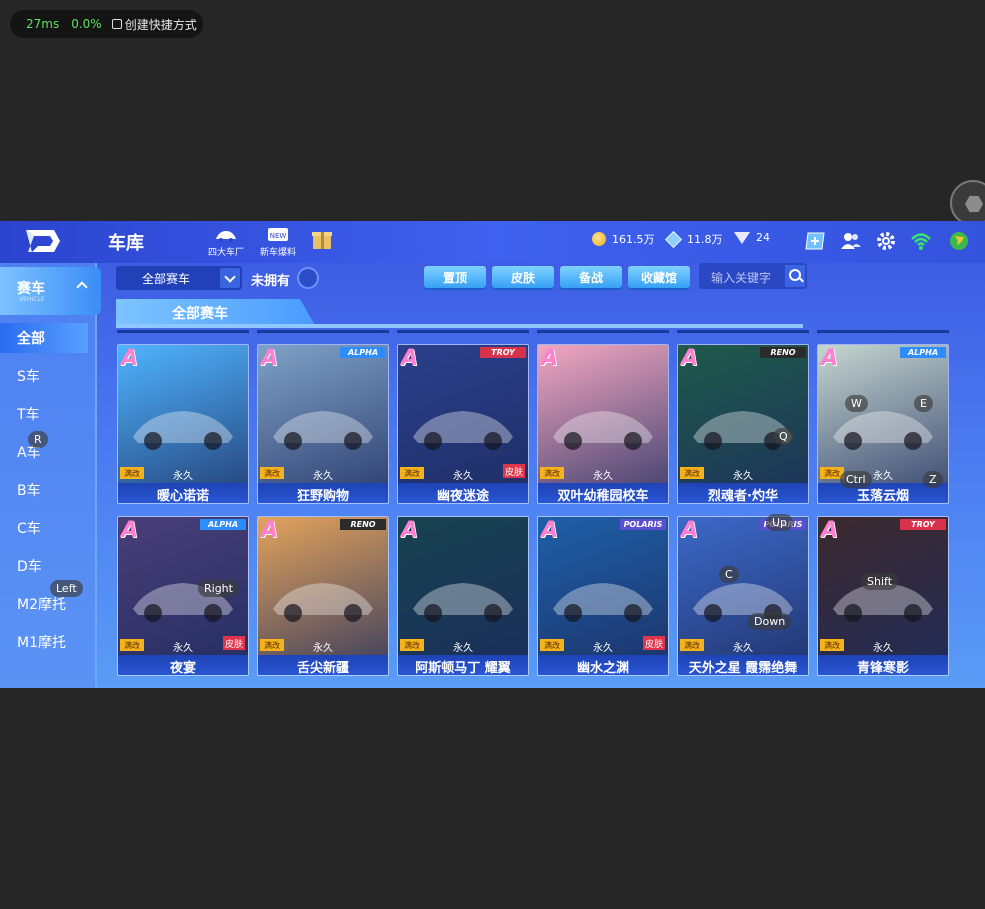  I want to click on add-currency-icon, so click(815, 241).